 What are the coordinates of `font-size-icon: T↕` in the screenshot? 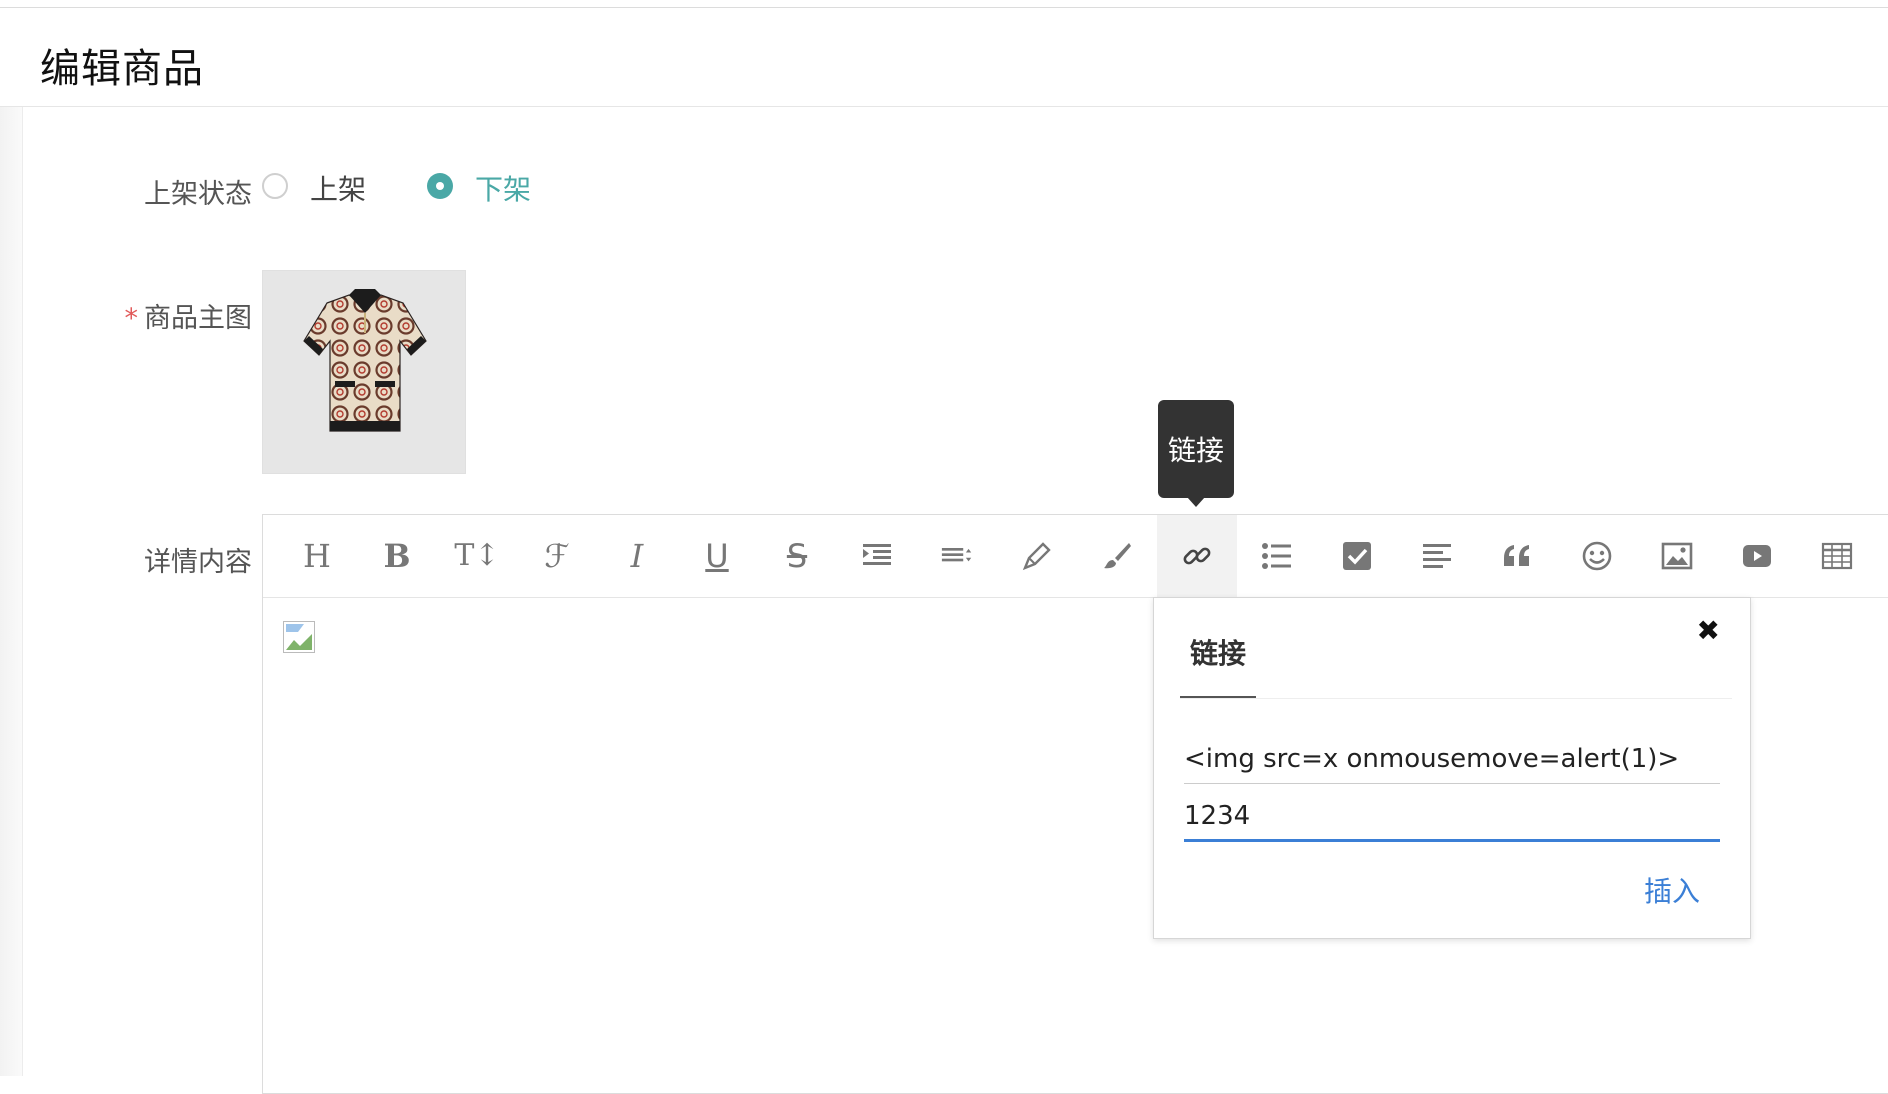 It's located at (477, 556).